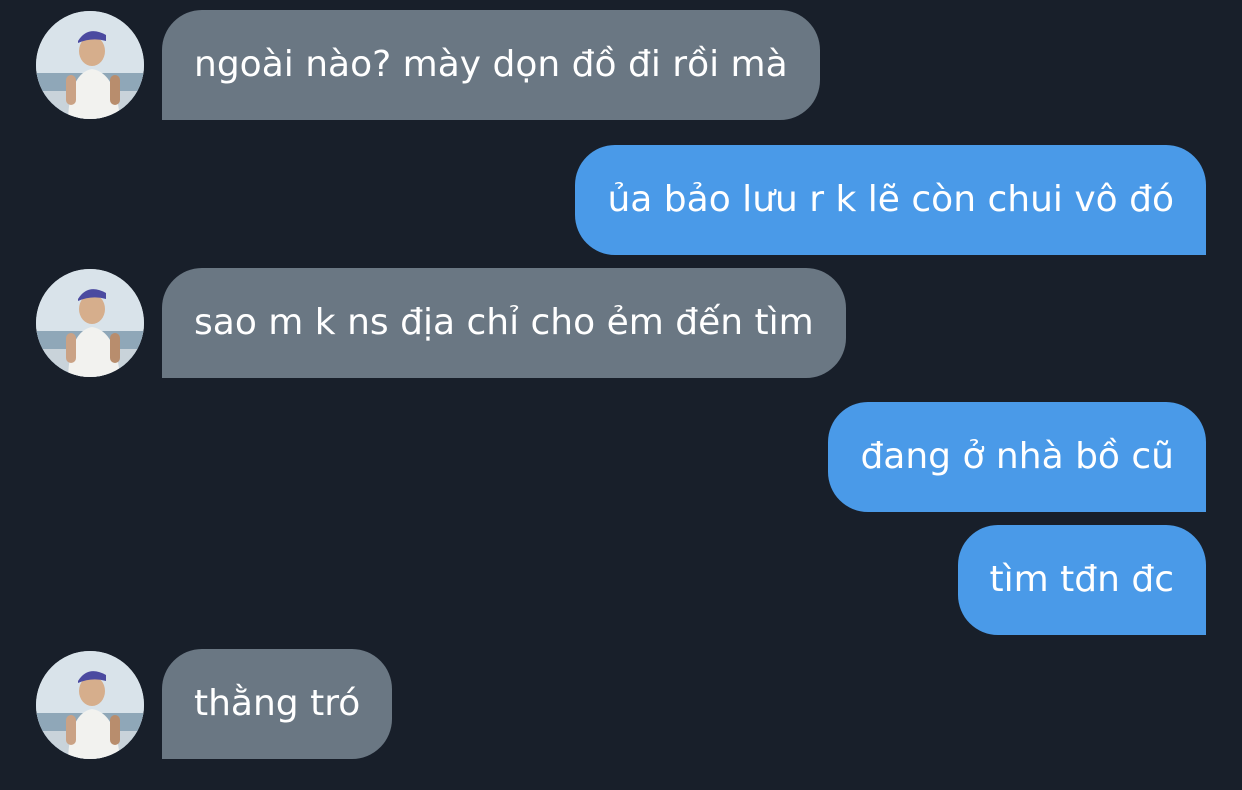  I want to click on message-bubble-incoming: sao m k ns địa chỉ cho ẻm đến tìm, so click(504, 323).